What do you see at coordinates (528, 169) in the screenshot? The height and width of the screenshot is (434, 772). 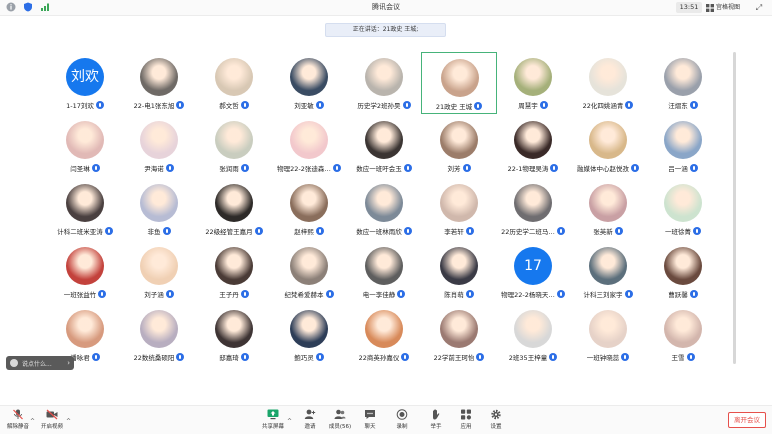 I see `participant-name: 22-1物理吴涛` at bounding box center [528, 169].